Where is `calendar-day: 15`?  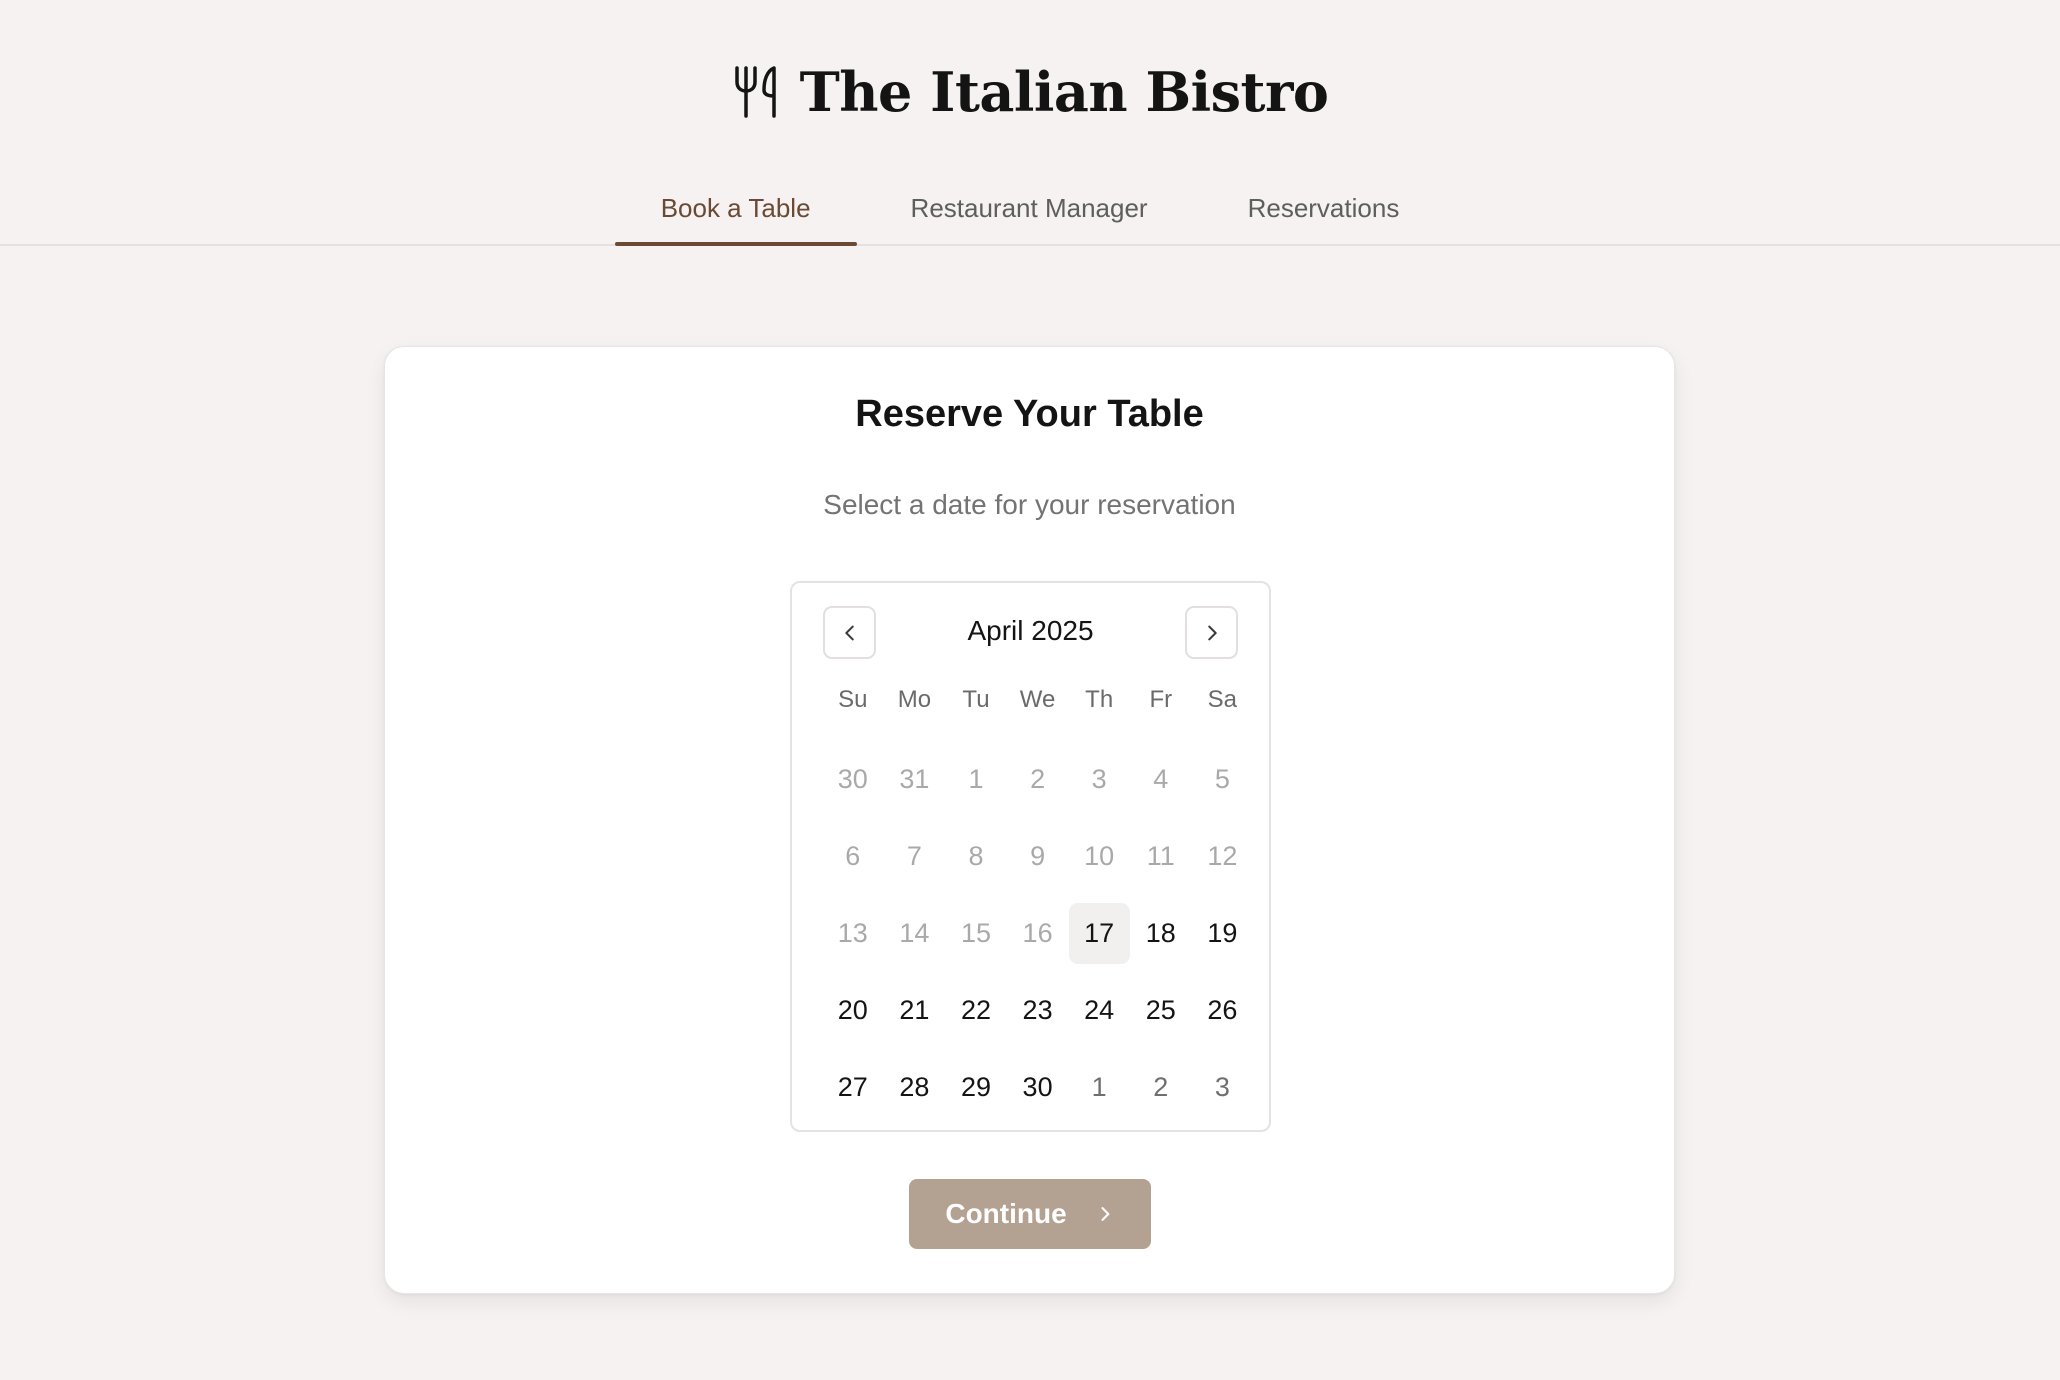
calendar-day: 15 is located at coordinates (976, 933).